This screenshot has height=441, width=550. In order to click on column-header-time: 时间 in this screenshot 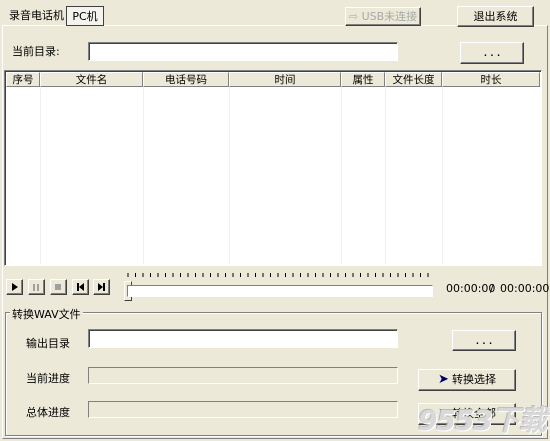, I will do `click(285, 79)`.